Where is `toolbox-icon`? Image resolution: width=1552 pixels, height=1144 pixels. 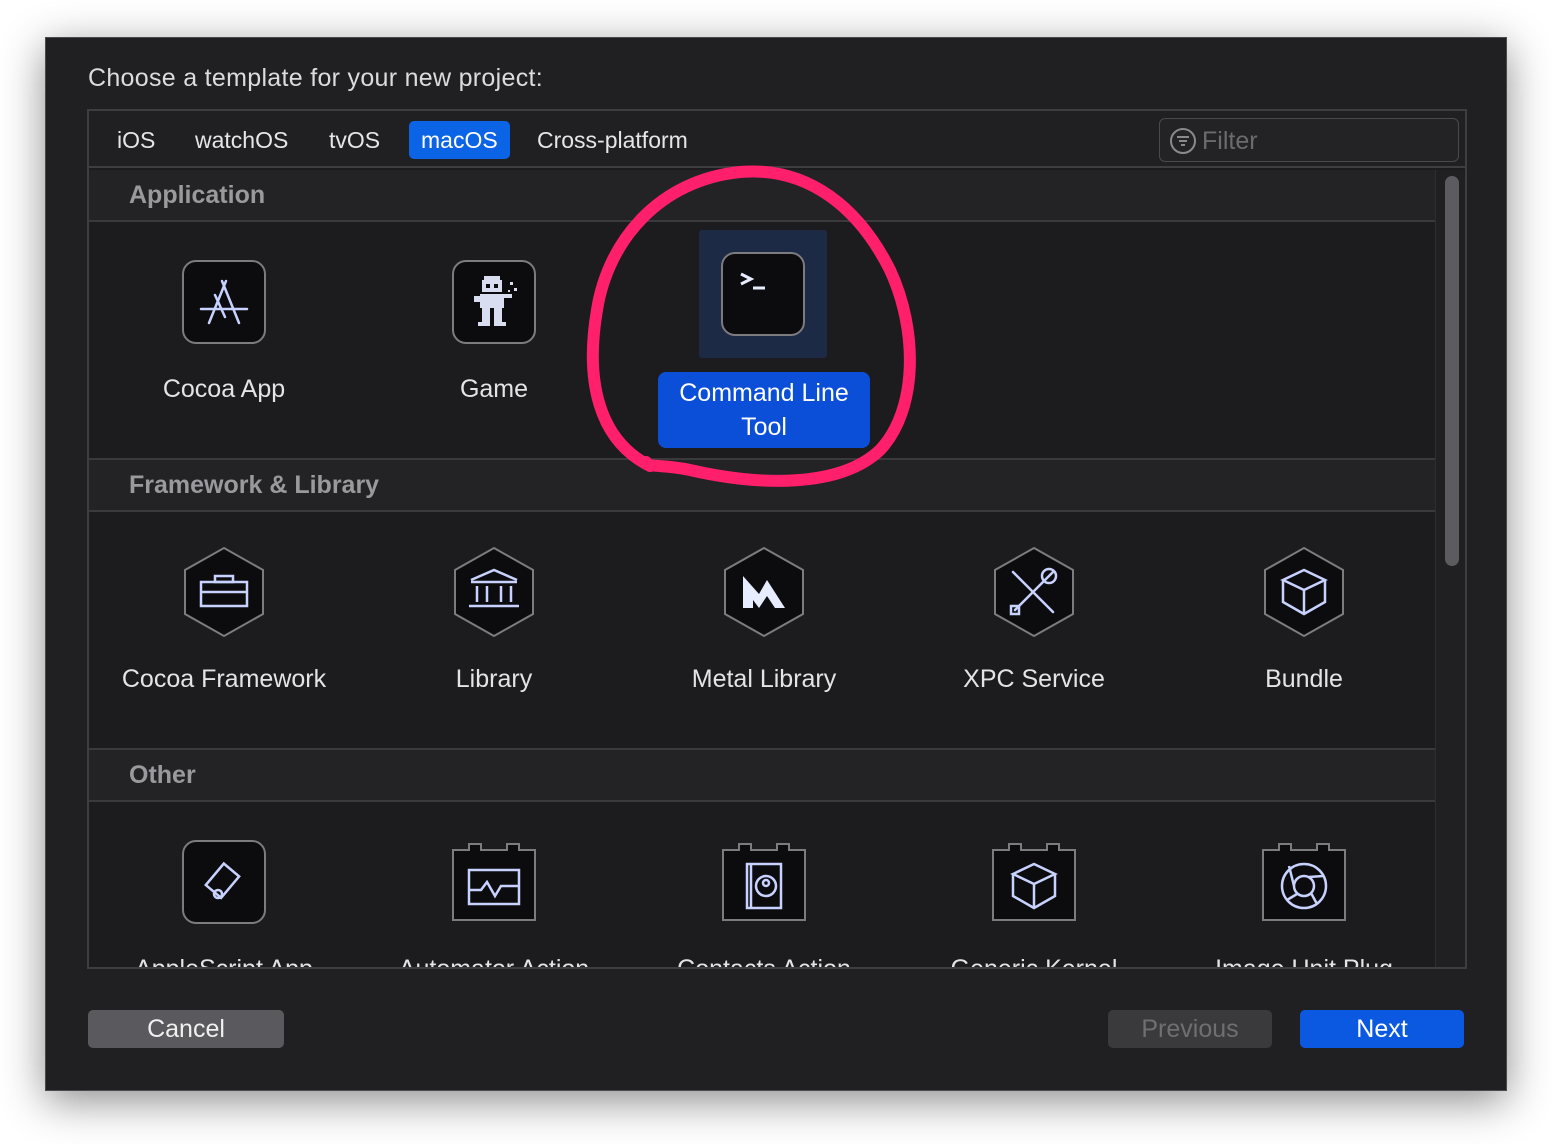 toolbox-icon is located at coordinates (224, 592).